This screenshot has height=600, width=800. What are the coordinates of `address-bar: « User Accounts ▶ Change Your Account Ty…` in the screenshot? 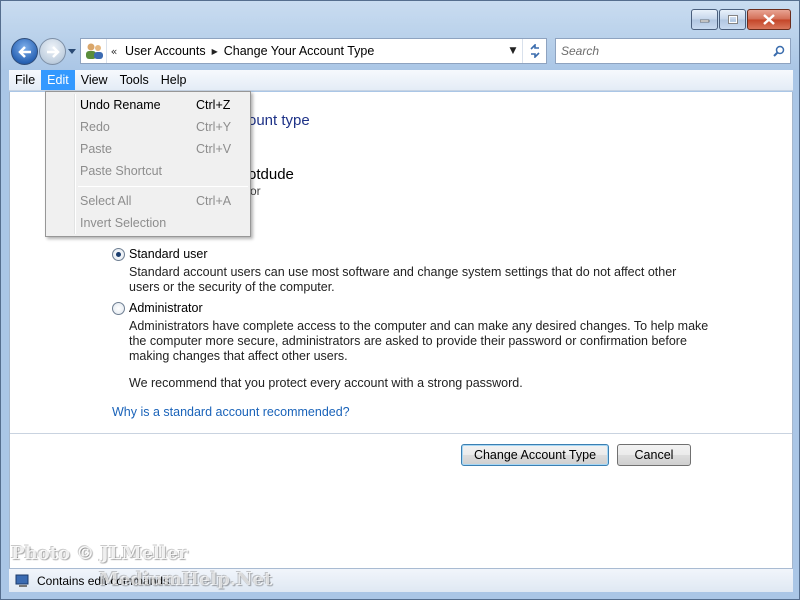 It's located at (313, 51).